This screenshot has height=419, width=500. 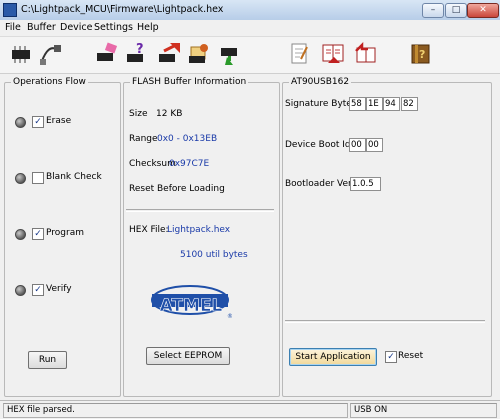 I want to click on read-chip-icon, so click(x=230, y=54).